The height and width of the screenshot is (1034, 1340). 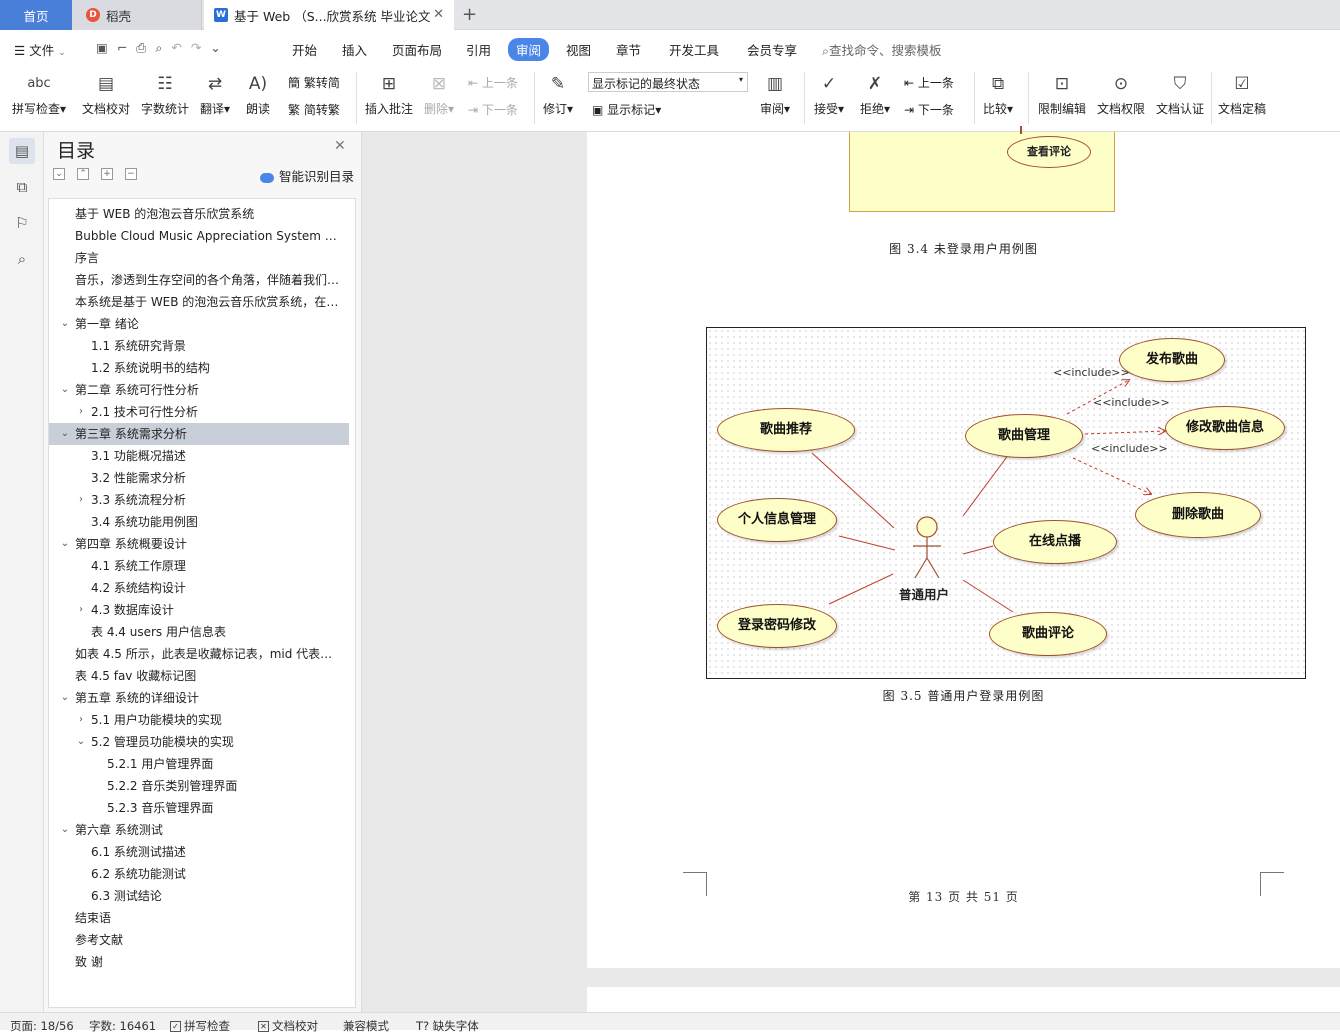 I want to click on menu-references: 引用, so click(x=478, y=49).